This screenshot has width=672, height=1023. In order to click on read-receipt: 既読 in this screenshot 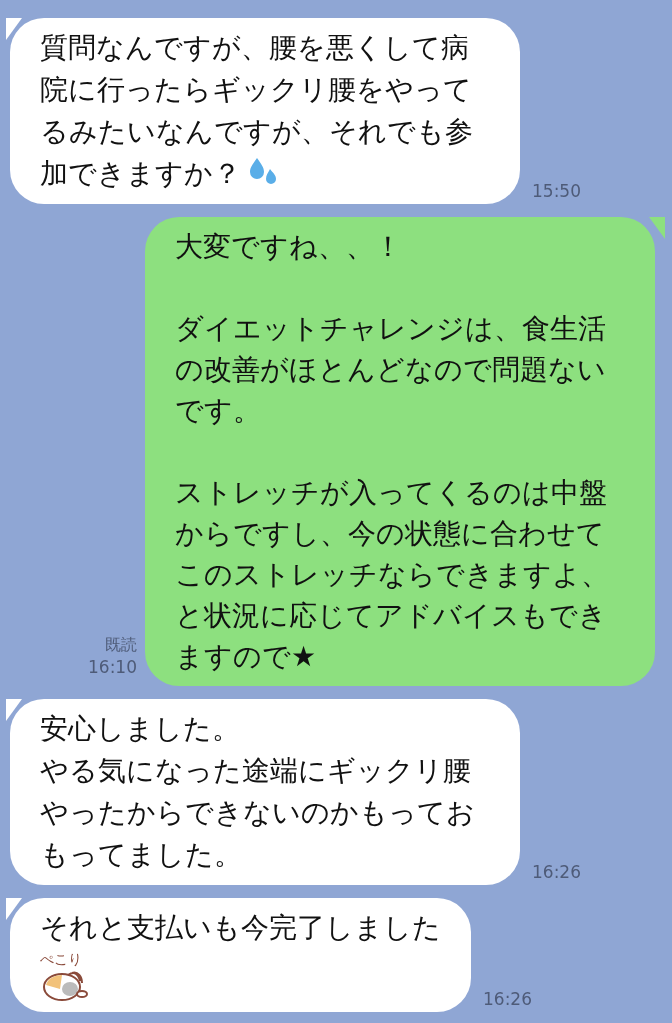, I will do `click(121, 645)`.